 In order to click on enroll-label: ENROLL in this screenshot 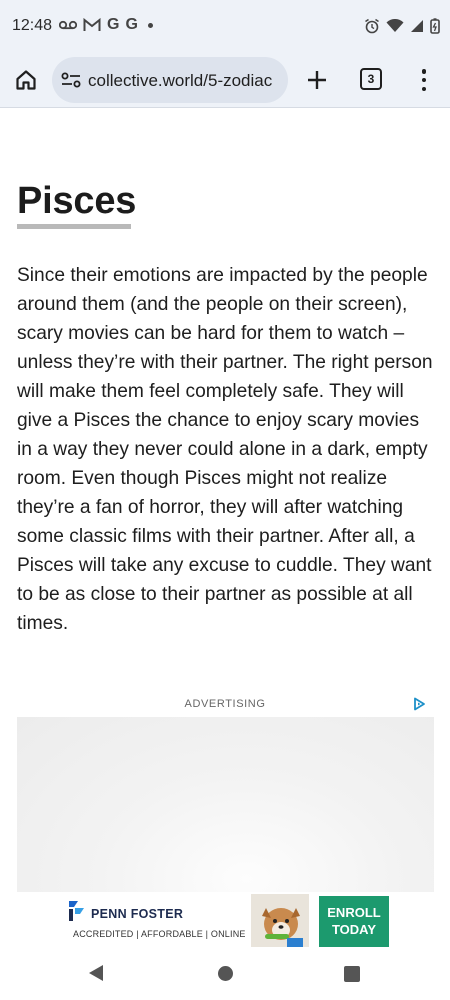, I will do `click(354, 912)`.